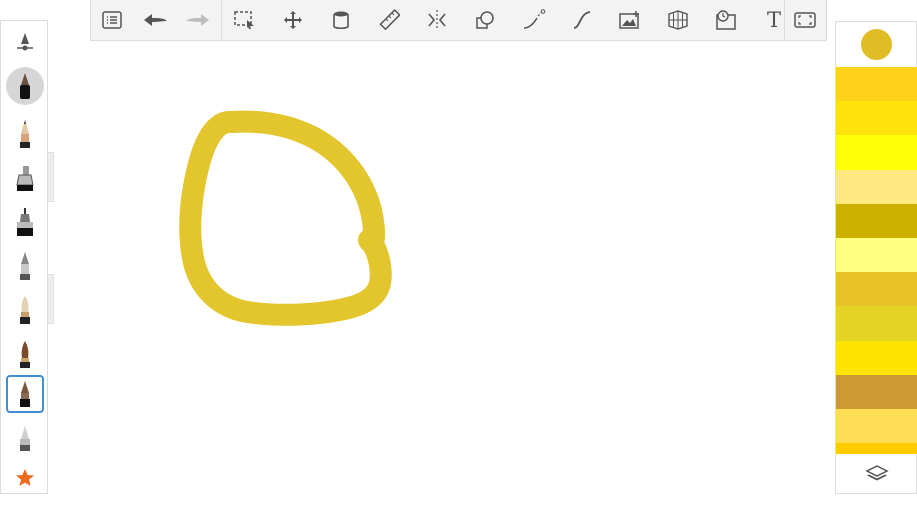  Describe the element at coordinates (25, 42) in the screenshot. I see `brush-properties-icon` at that location.